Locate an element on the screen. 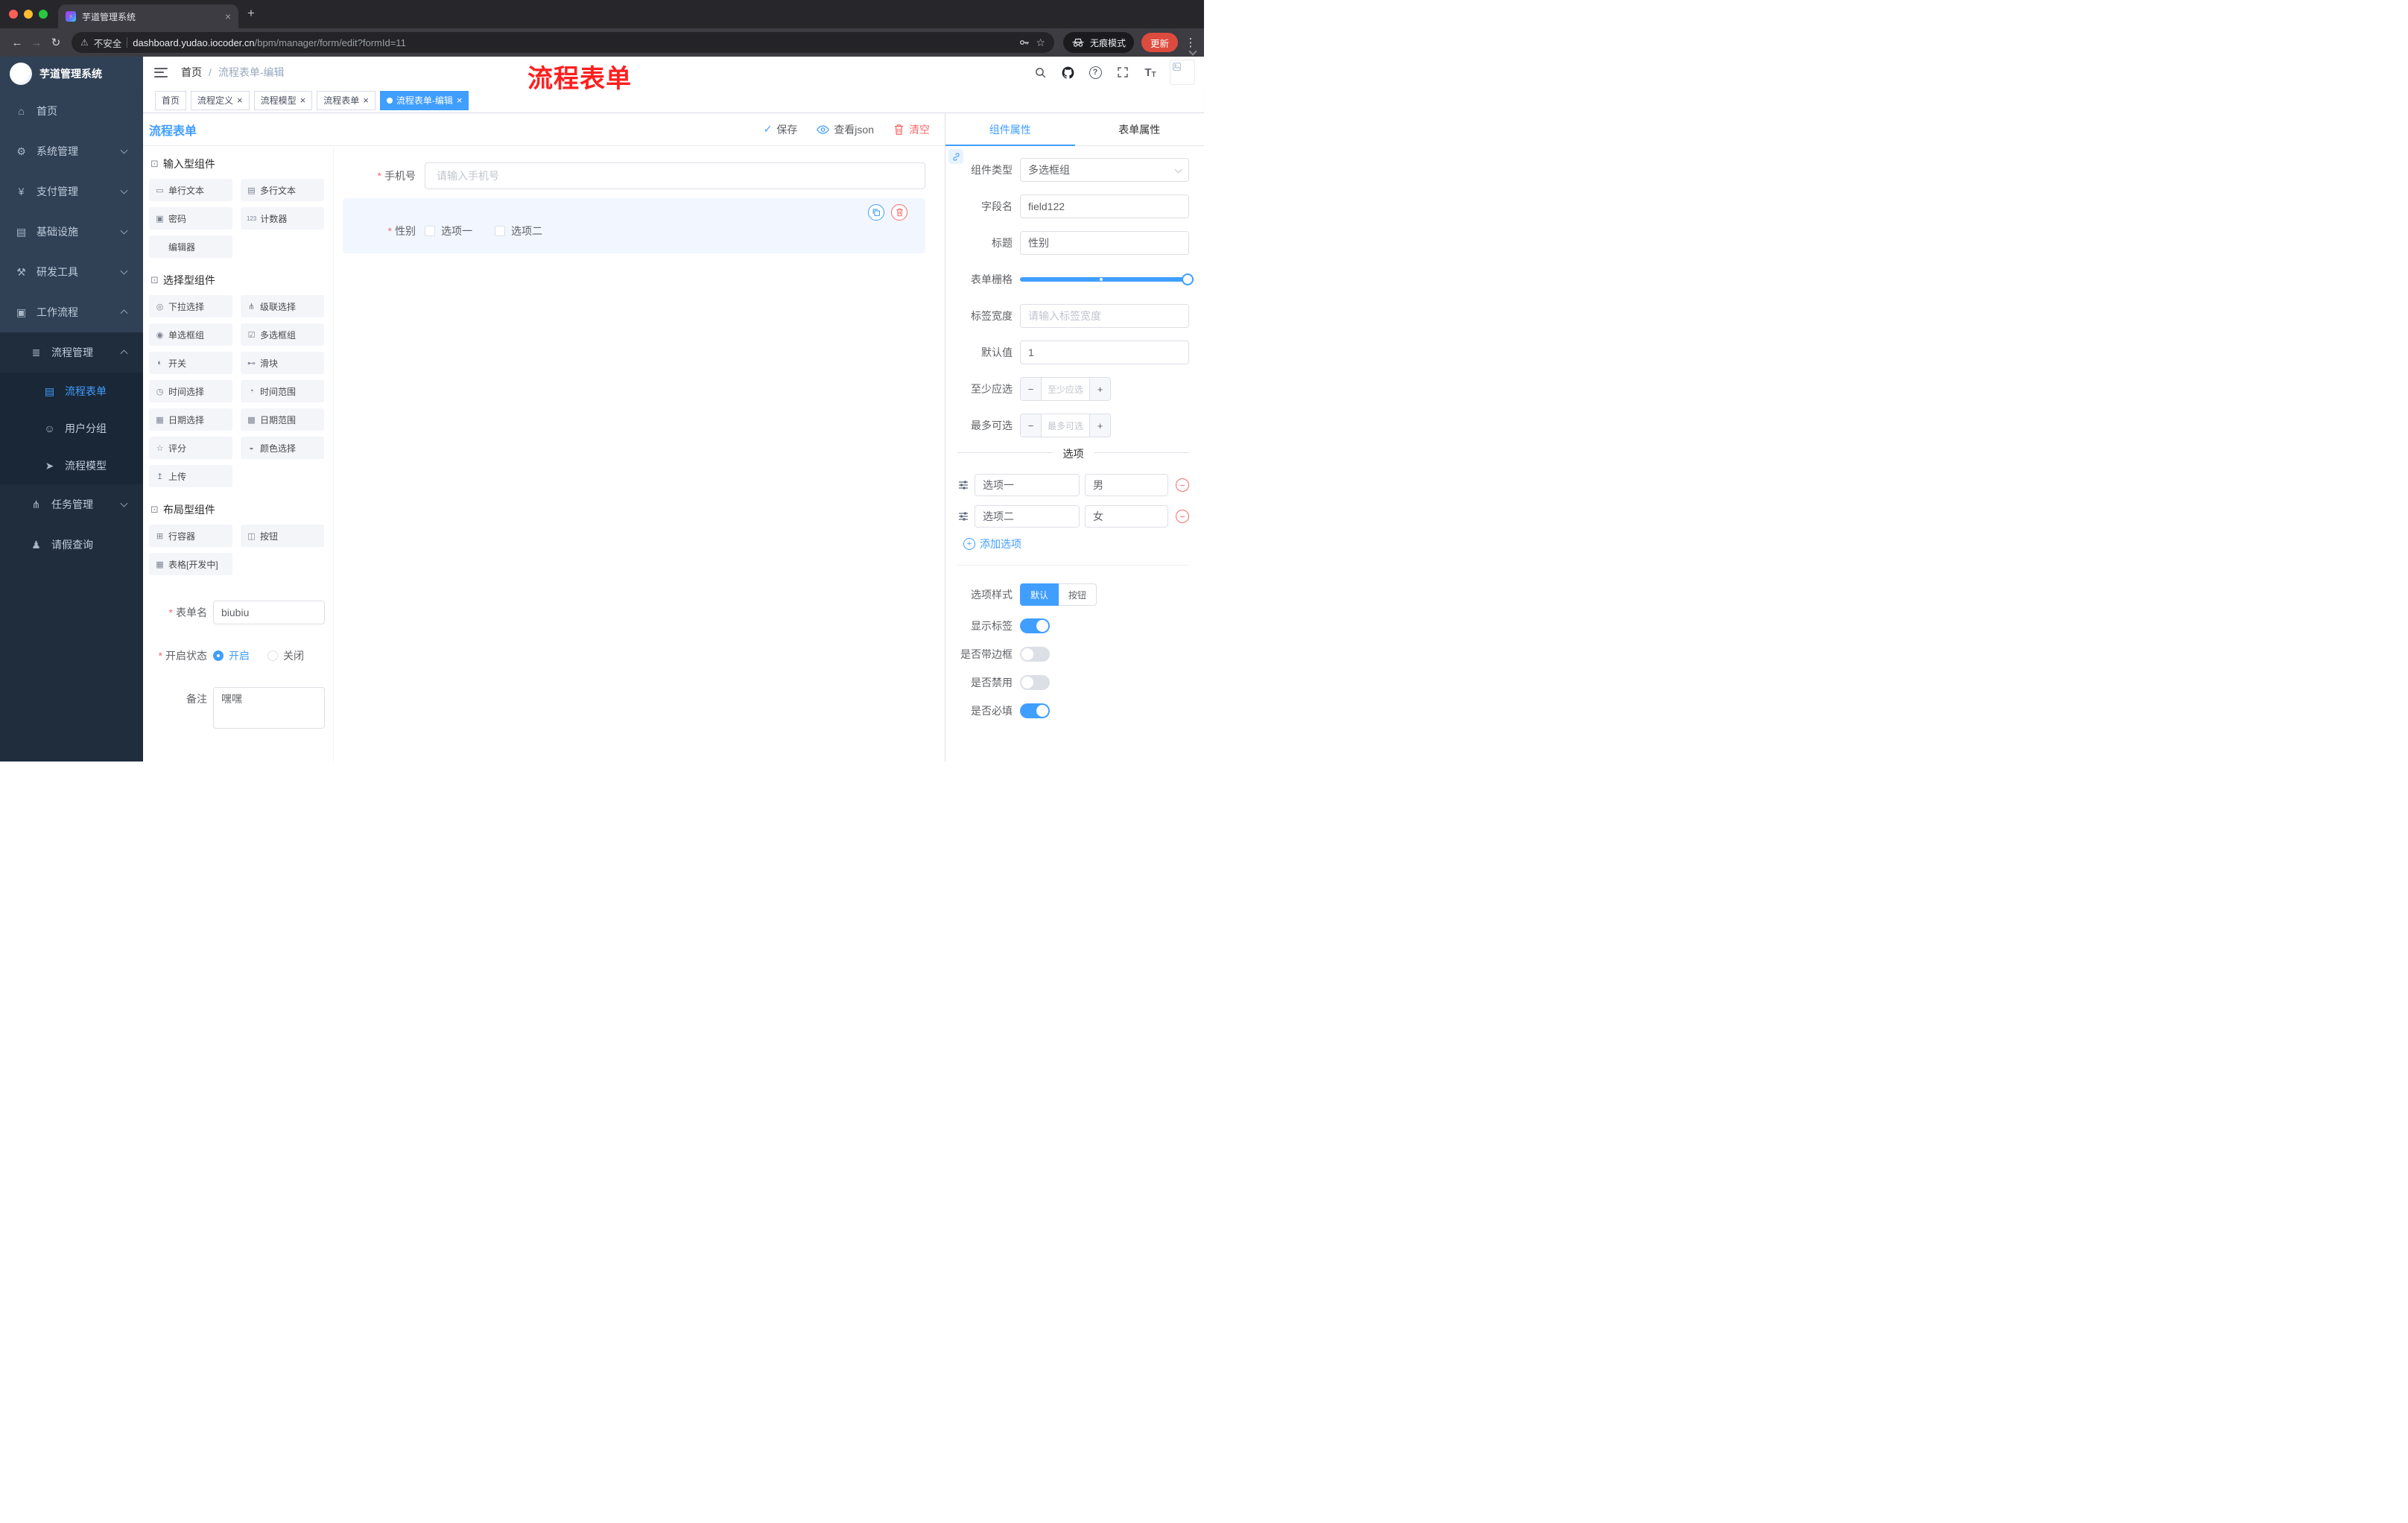 This screenshot has height=1523, width=2408. label-width-input is located at coordinates (1104, 316).